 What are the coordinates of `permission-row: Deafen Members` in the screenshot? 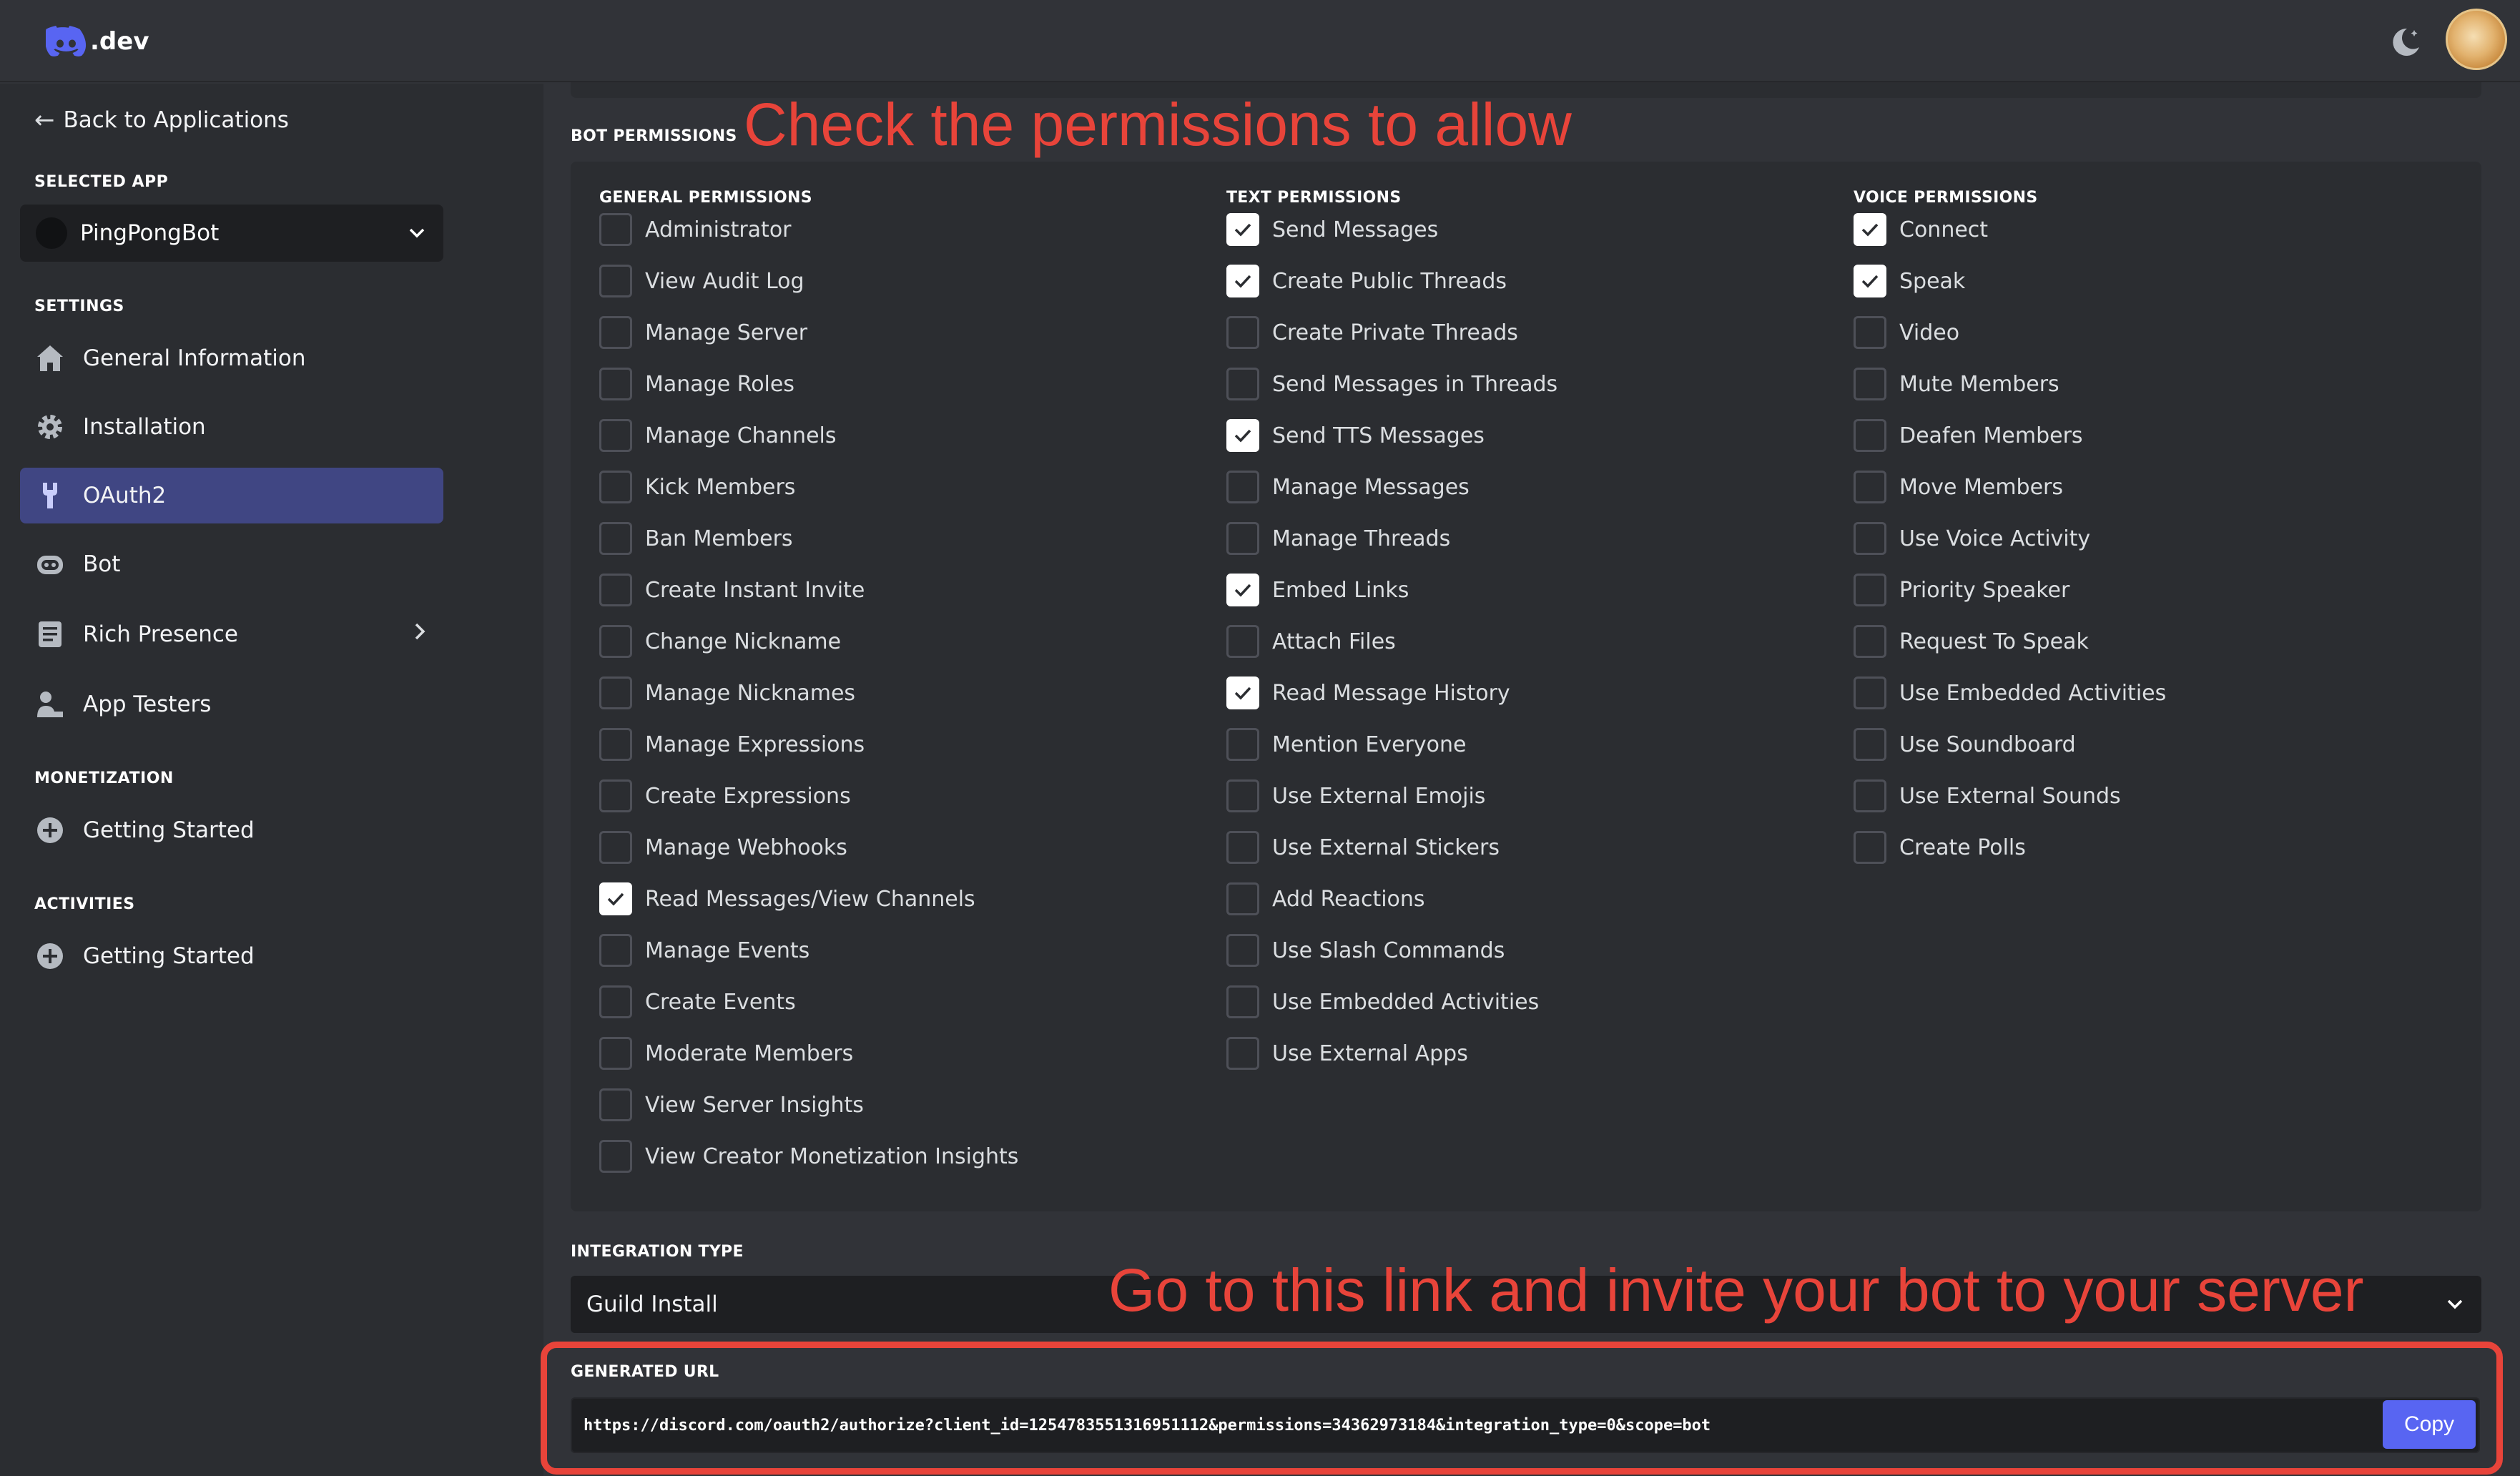 It's located at (1968, 436).